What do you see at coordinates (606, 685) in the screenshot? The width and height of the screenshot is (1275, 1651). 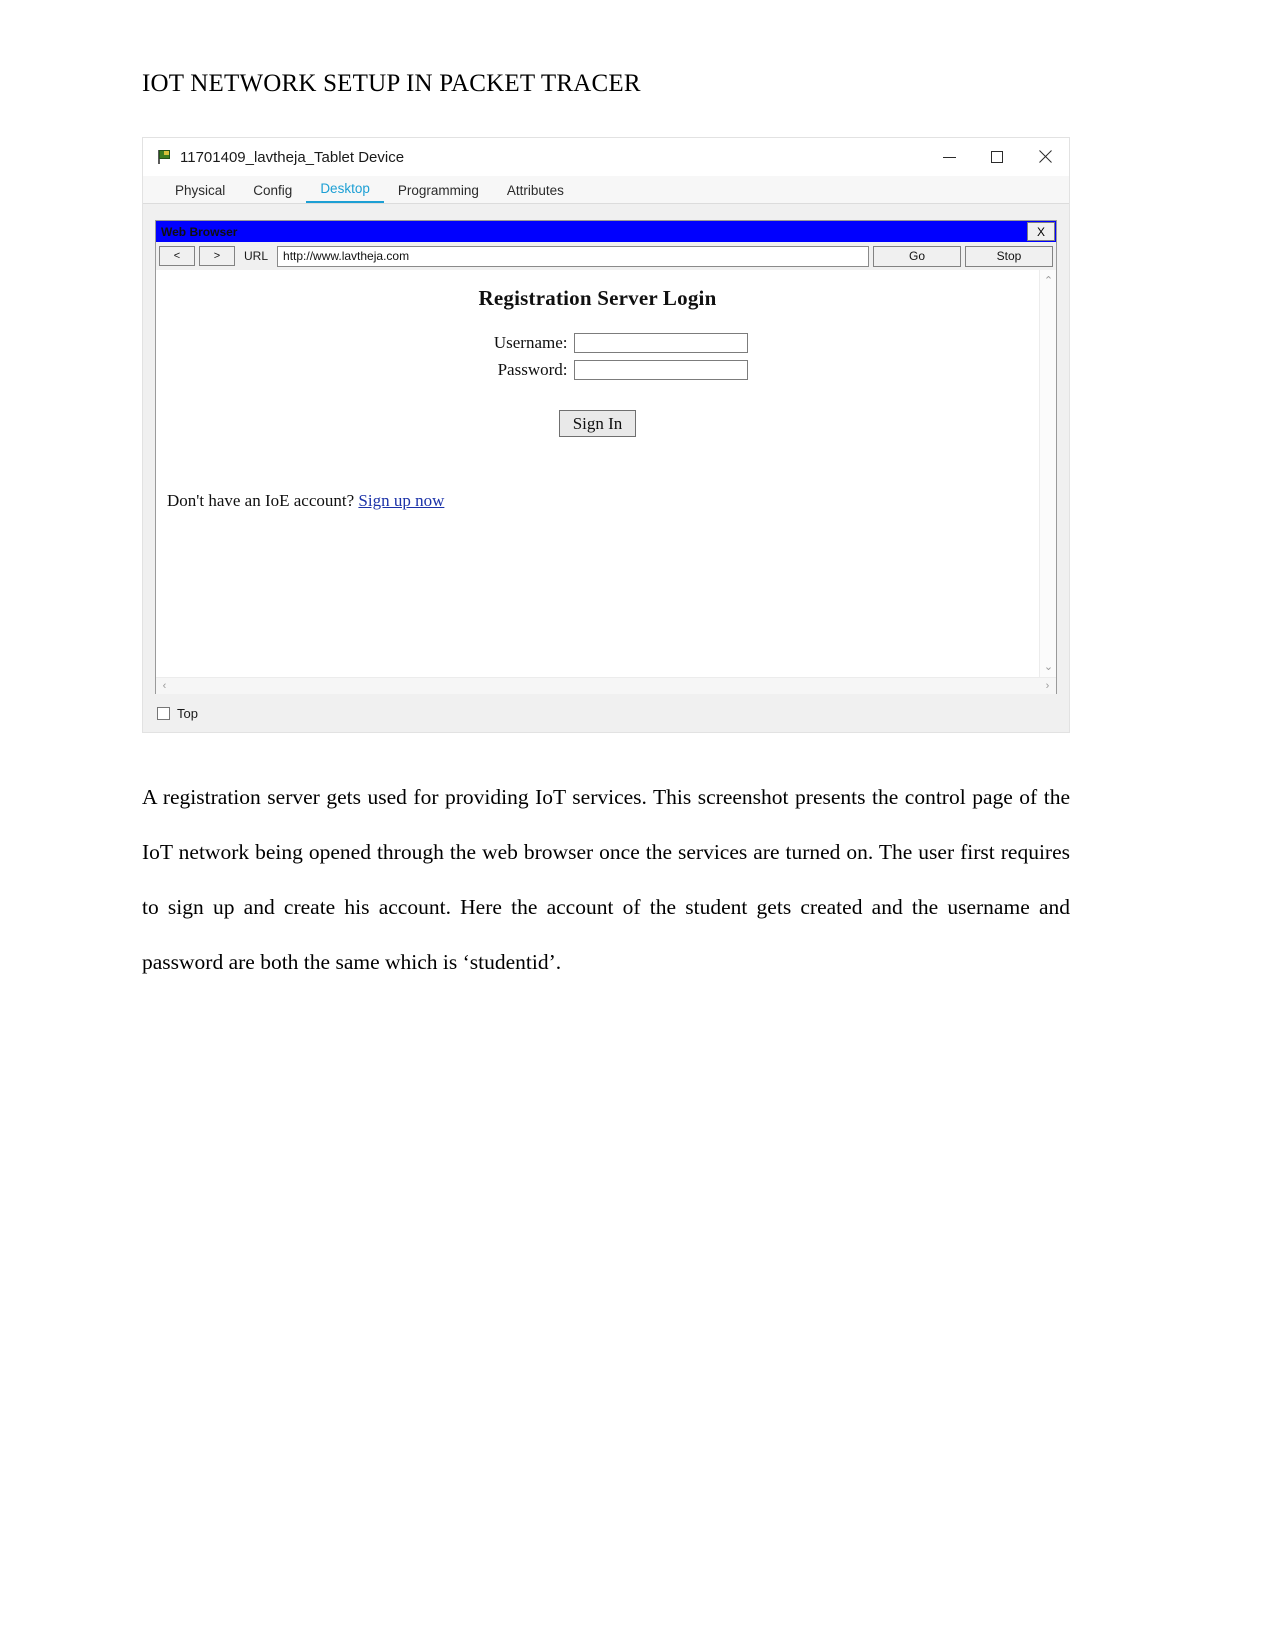 I see `horizontal-scrollbar: ‹ ›` at bounding box center [606, 685].